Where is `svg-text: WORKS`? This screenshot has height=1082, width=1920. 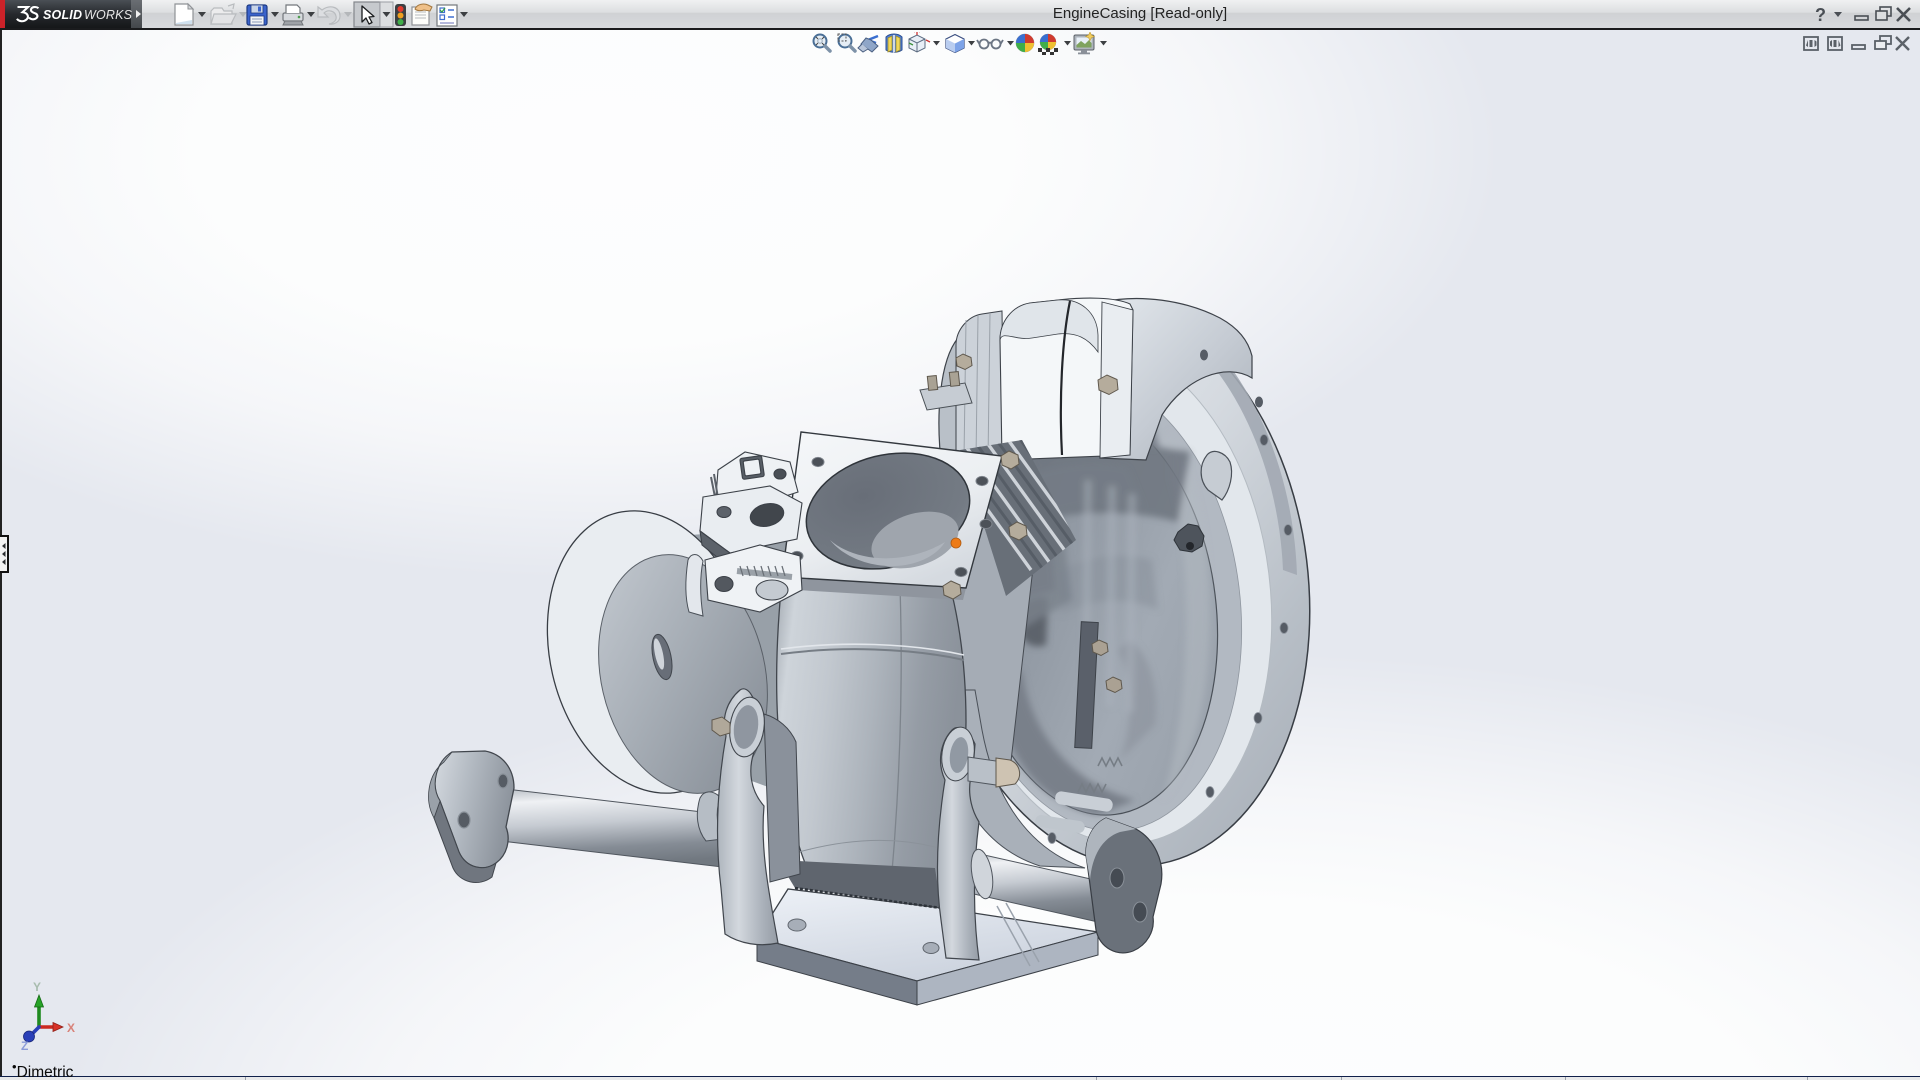
svg-text: WORKS is located at coordinates (108, 15).